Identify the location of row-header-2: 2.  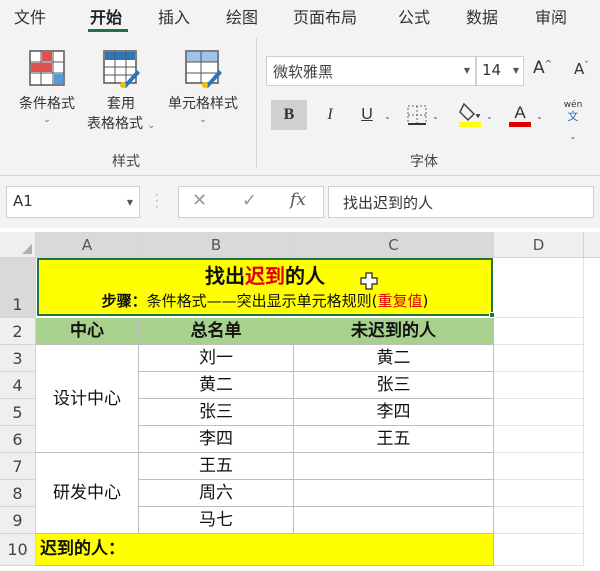
(18, 331).